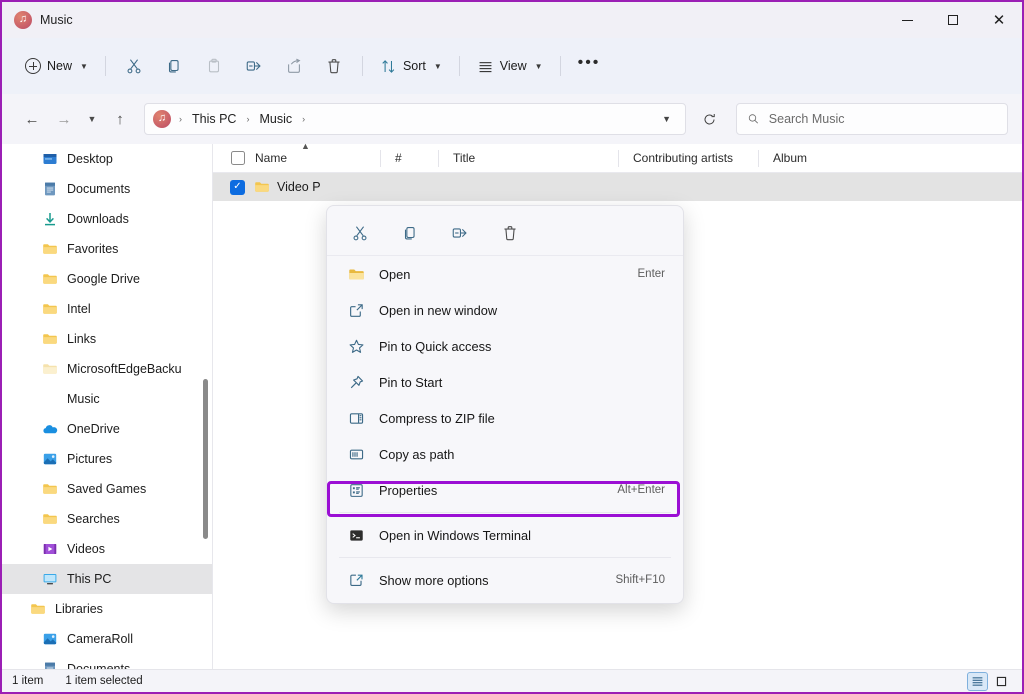 This screenshot has height=694, width=1024. I want to click on address-bar: ← → ▼ ↑ › This PC › Music › ▼, so click(512, 119).